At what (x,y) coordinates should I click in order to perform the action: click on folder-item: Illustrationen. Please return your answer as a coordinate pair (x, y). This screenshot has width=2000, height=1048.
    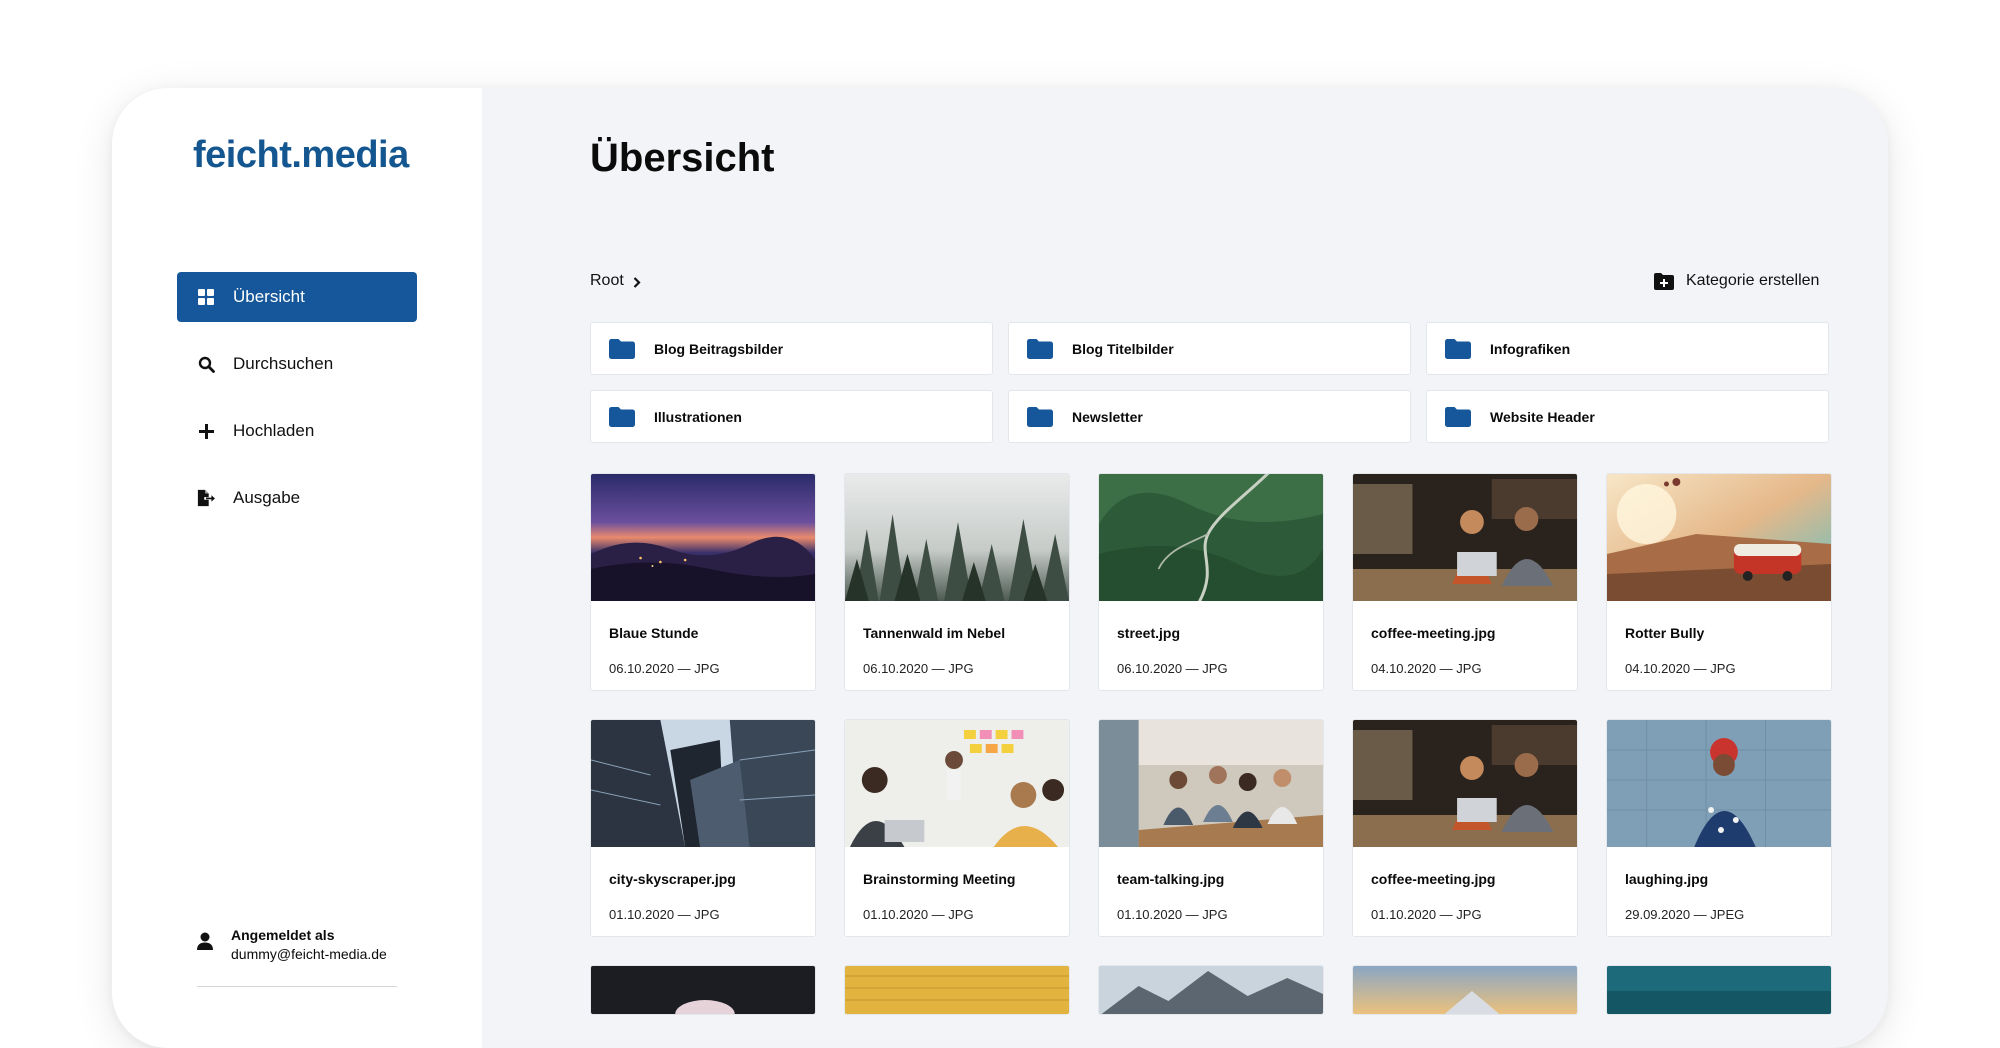
    Looking at the image, I should click on (791, 416).